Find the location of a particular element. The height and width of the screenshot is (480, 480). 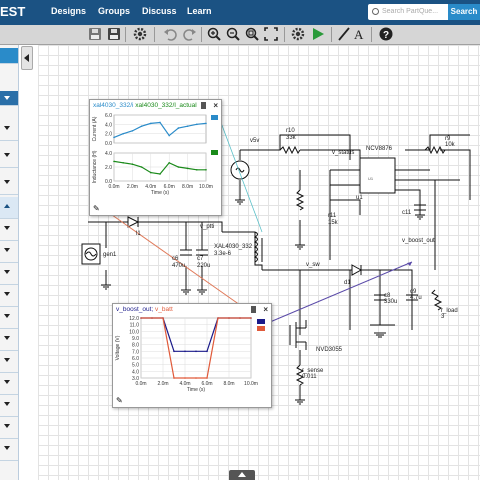

label-c7: c7 is located at coordinates (200, 259).